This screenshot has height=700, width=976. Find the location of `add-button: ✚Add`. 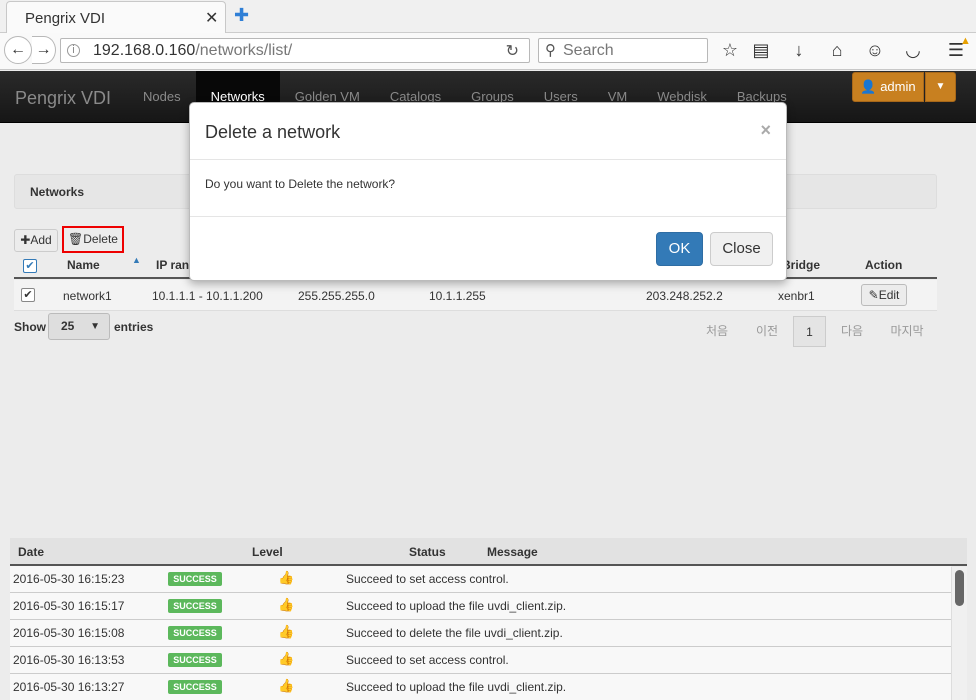

add-button: ✚Add is located at coordinates (36, 240).